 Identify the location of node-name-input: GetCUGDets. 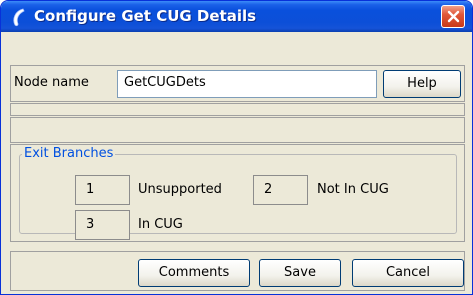
(247, 84).